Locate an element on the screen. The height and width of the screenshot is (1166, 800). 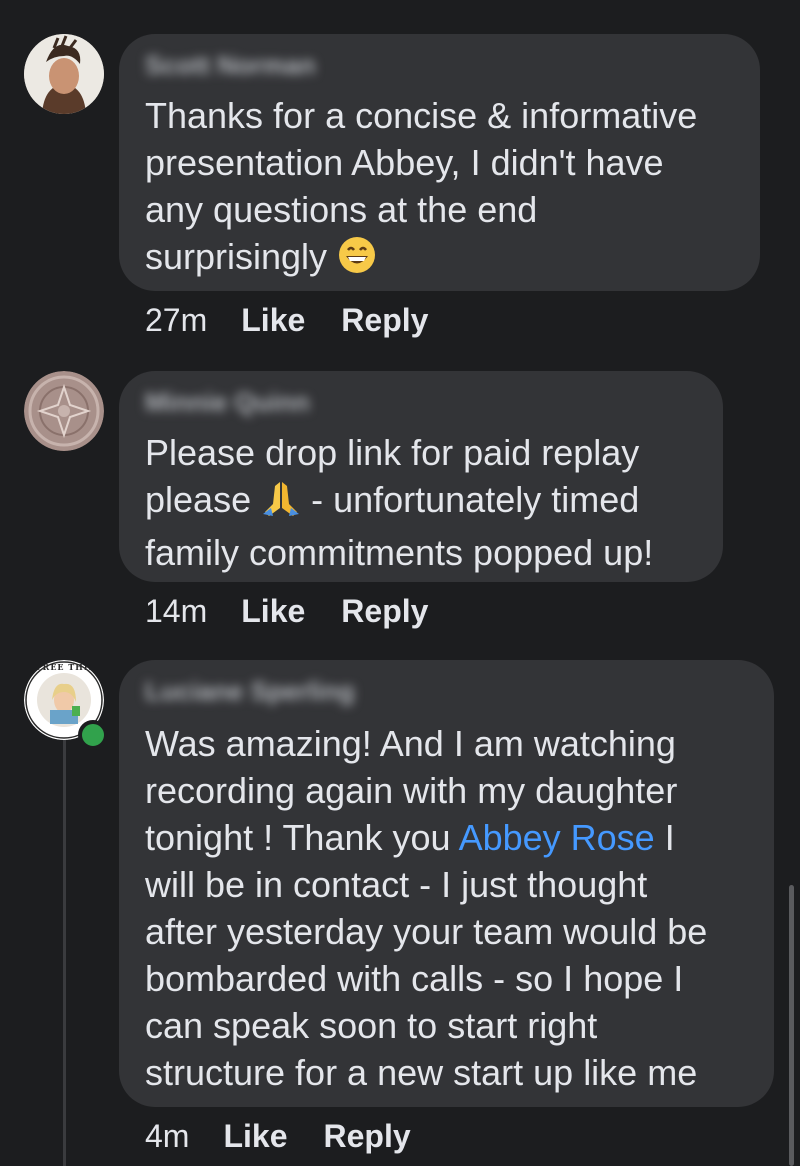
comment-timestamp: 27m is located at coordinates (176, 320).